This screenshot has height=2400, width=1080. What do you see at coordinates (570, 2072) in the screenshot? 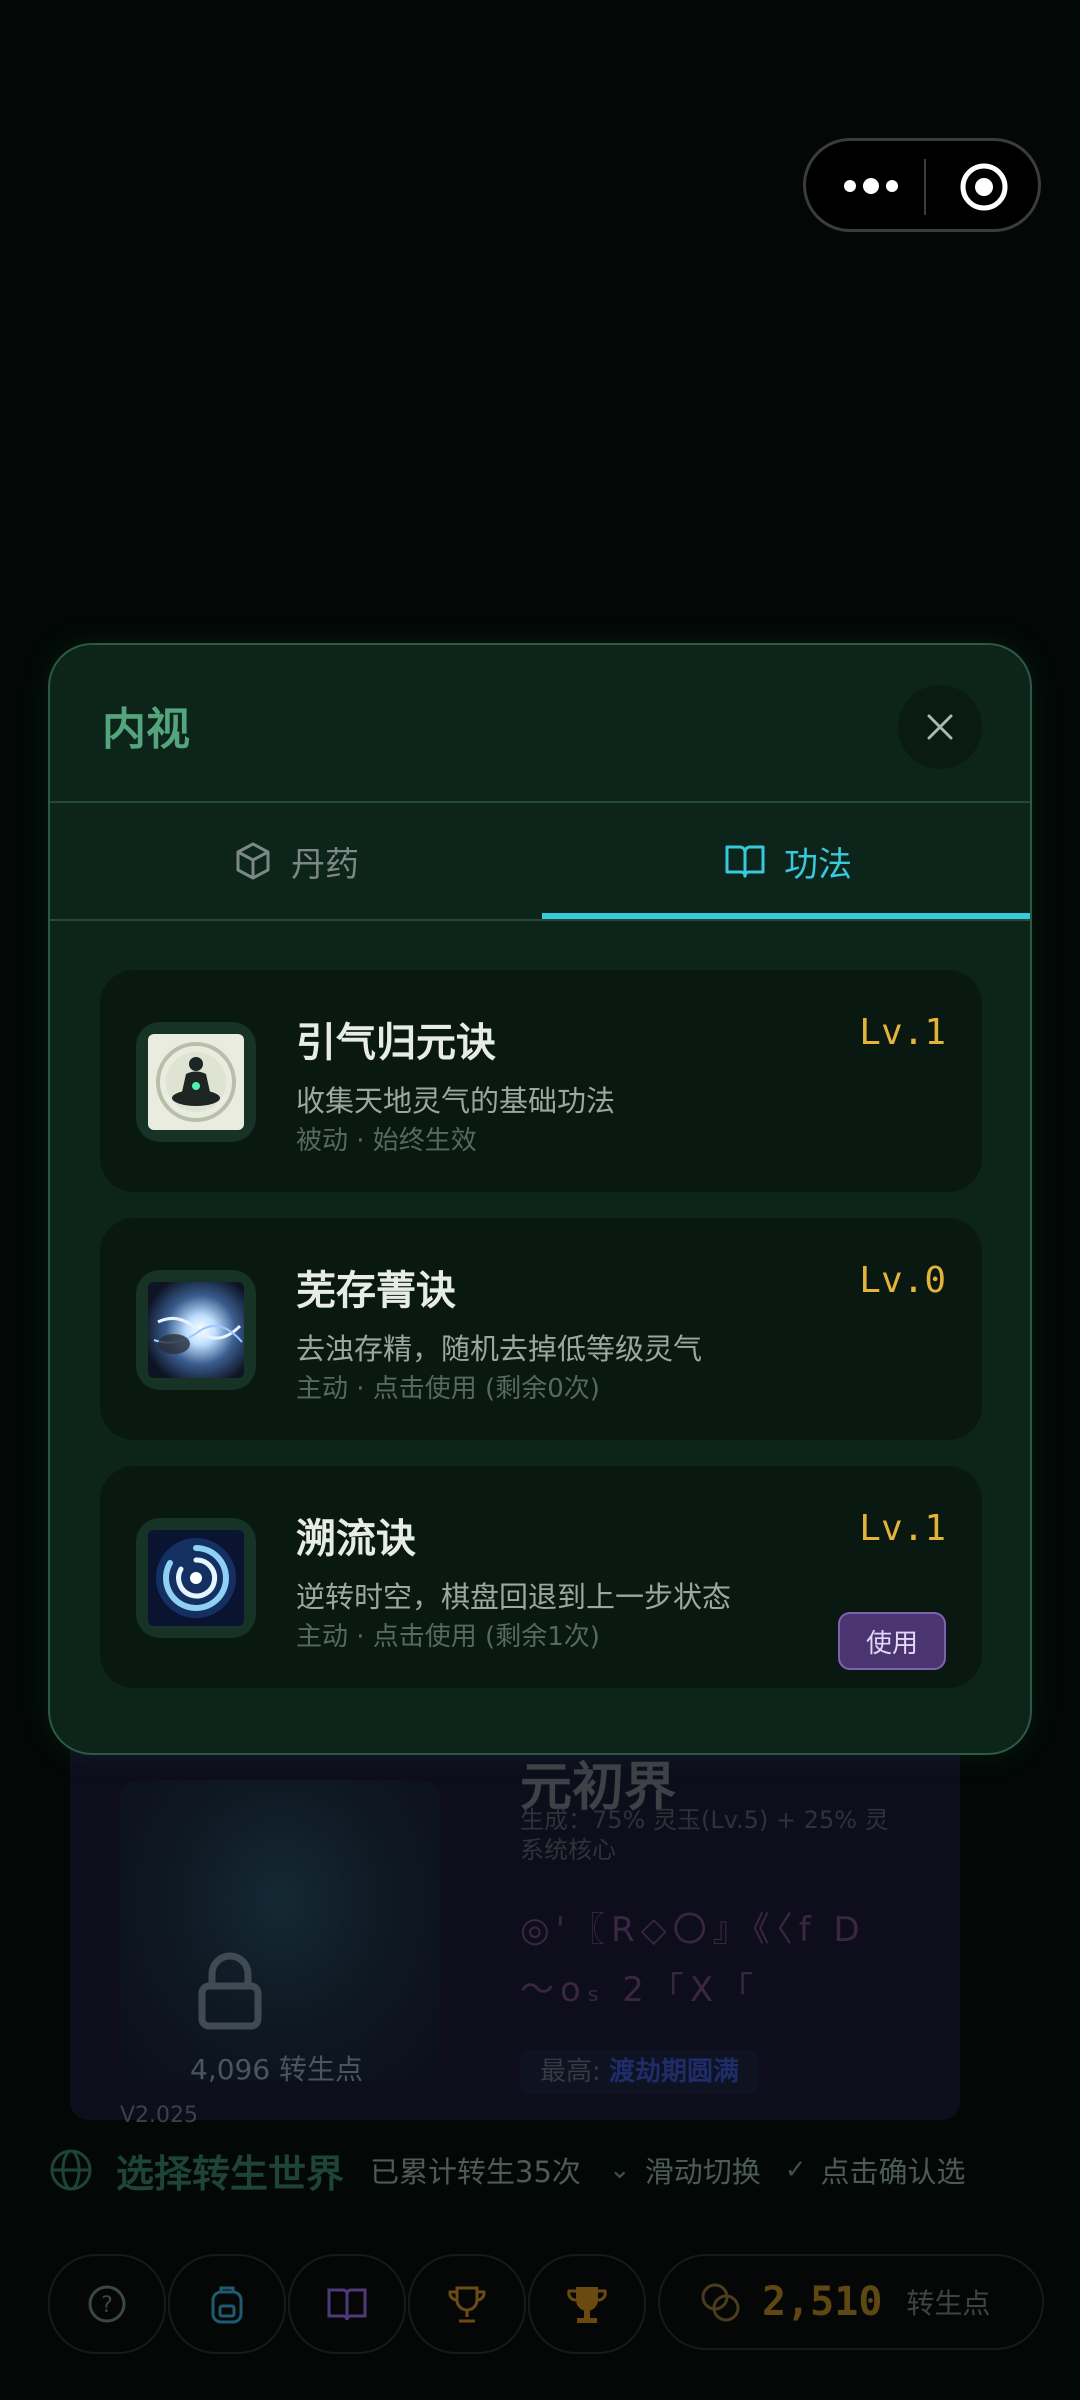
I see `best-label: 最高:` at bounding box center [570, 2072].